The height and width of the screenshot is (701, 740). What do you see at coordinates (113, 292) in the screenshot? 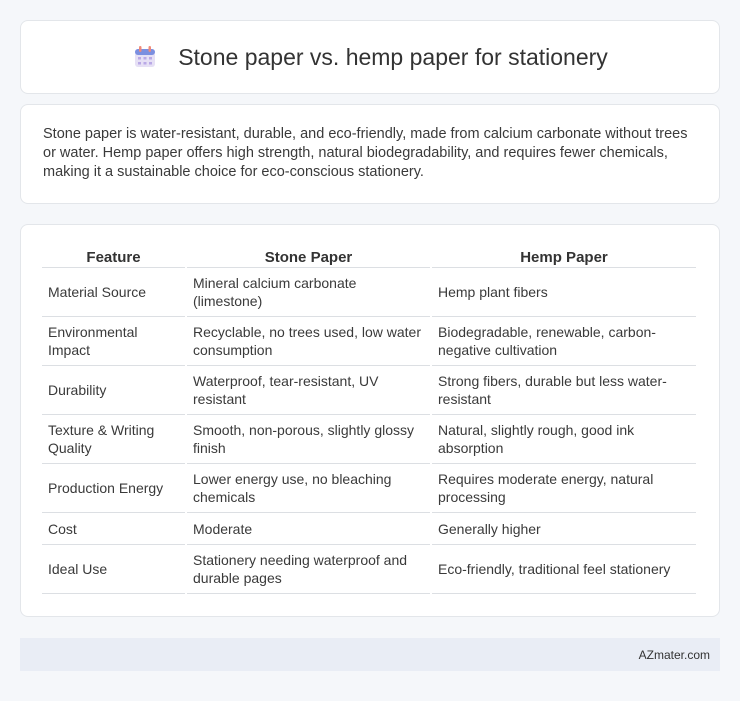
I see `table-cell-feature: Material Source` at bounding box center [113, 292].